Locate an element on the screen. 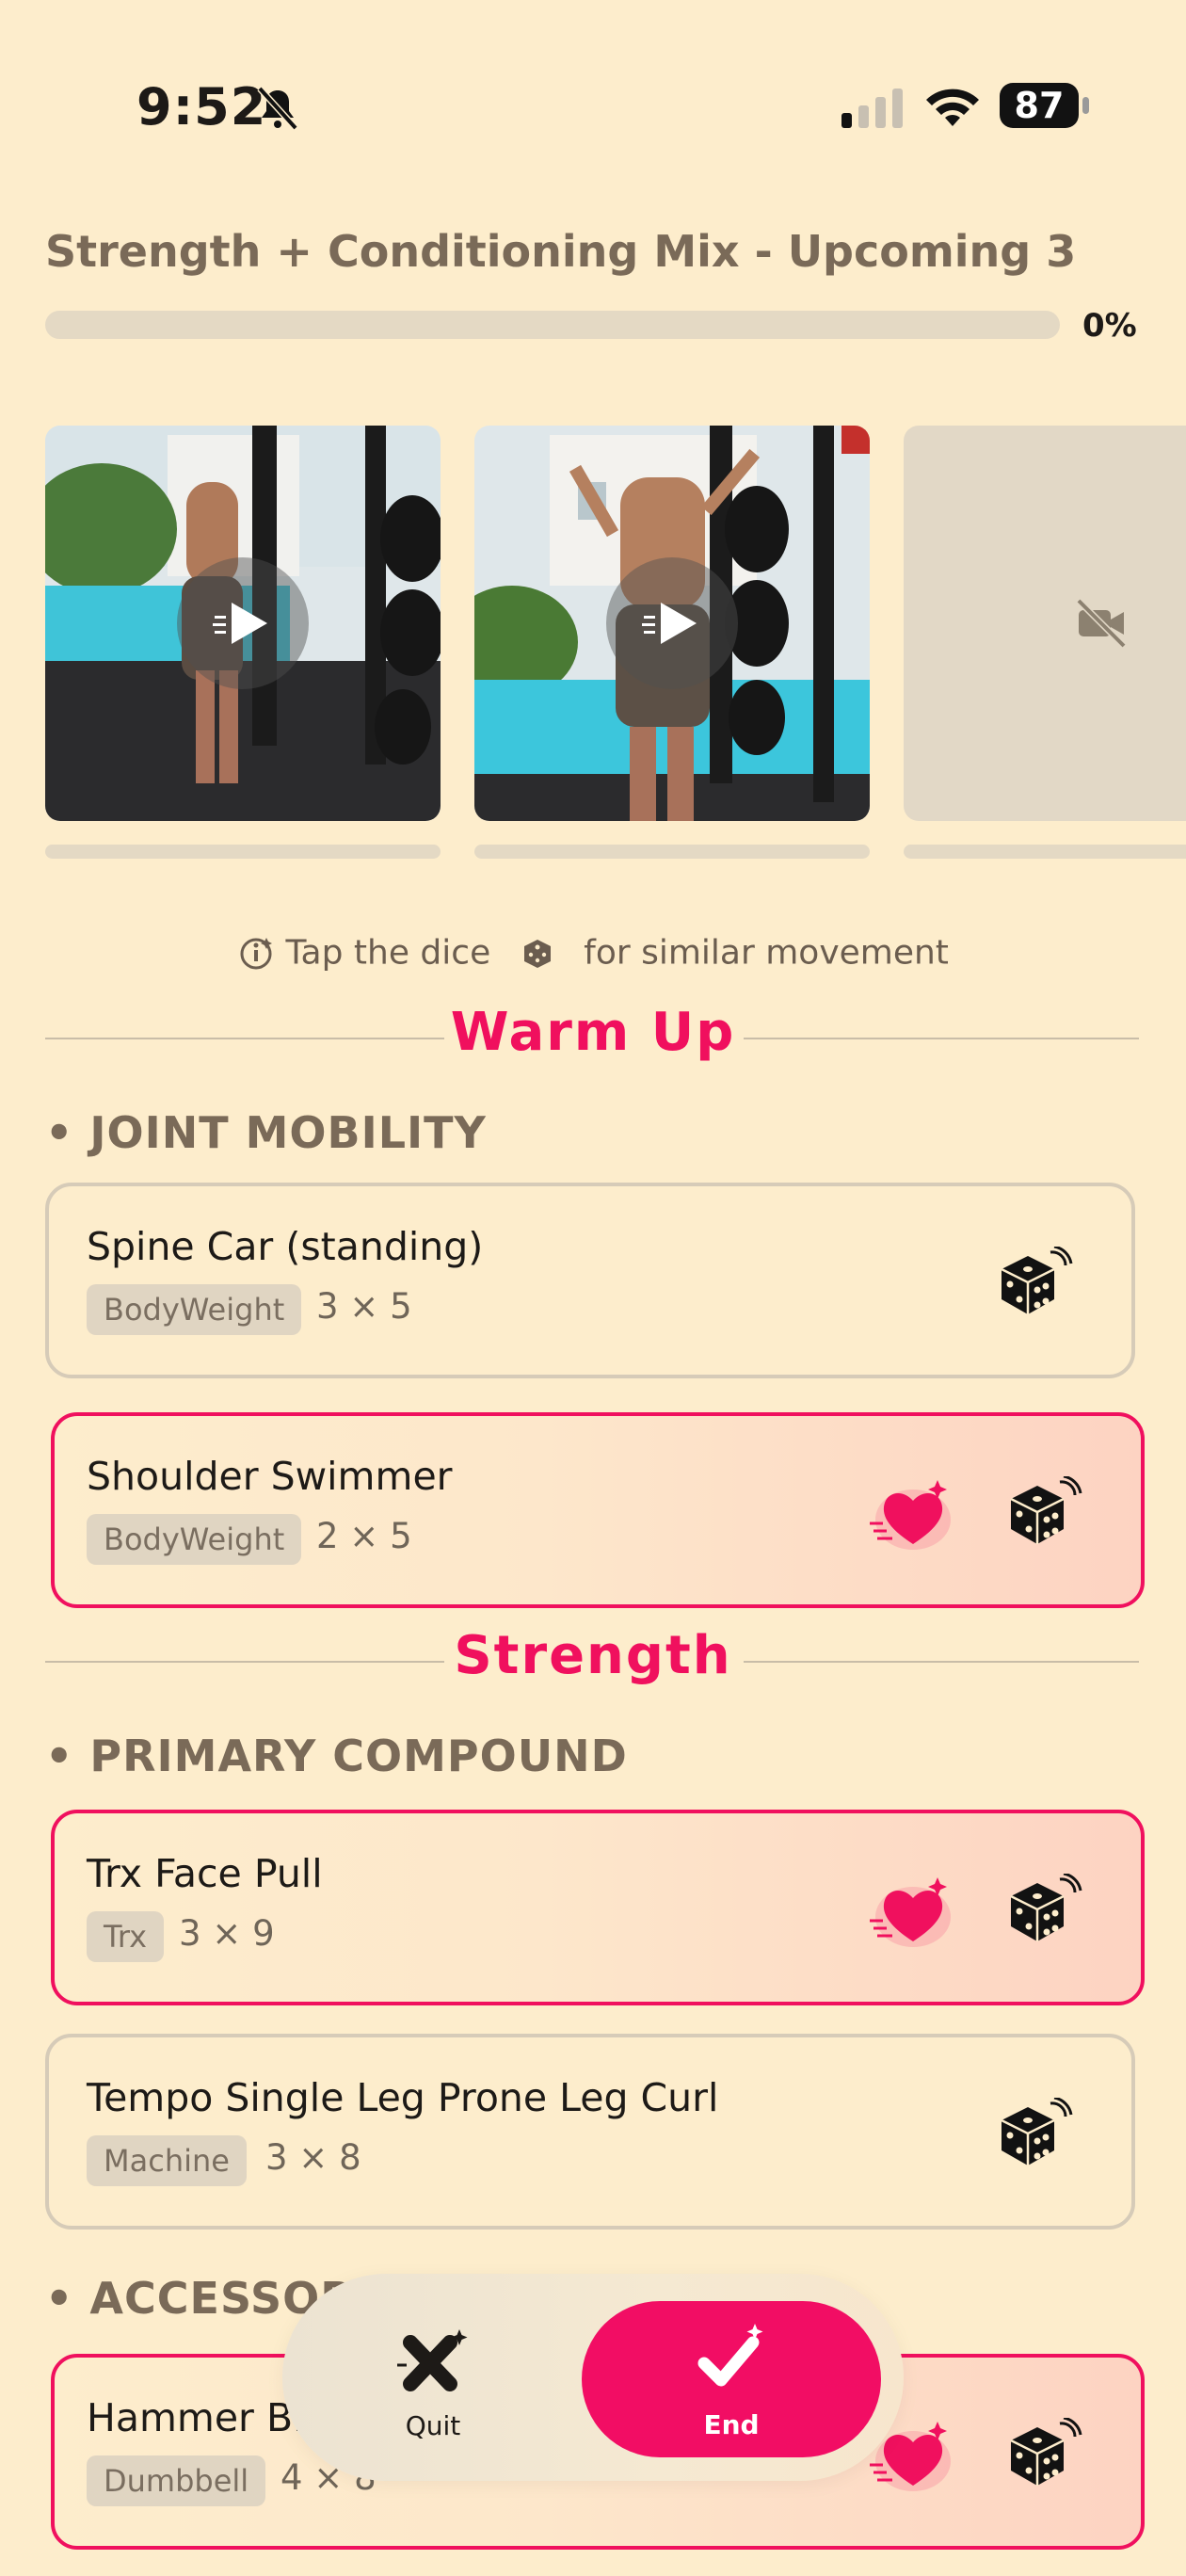  quit-button: Quit is located at coordinates (433, 2382).